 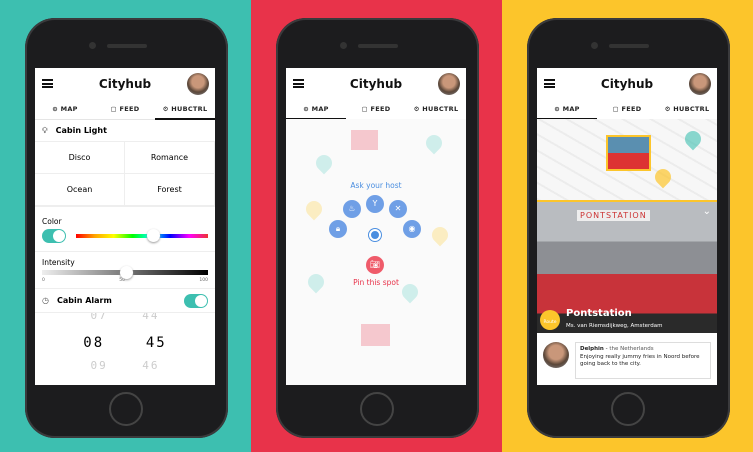 I want to click on comment-location: the Netherlands, so click(x=631, y=349).